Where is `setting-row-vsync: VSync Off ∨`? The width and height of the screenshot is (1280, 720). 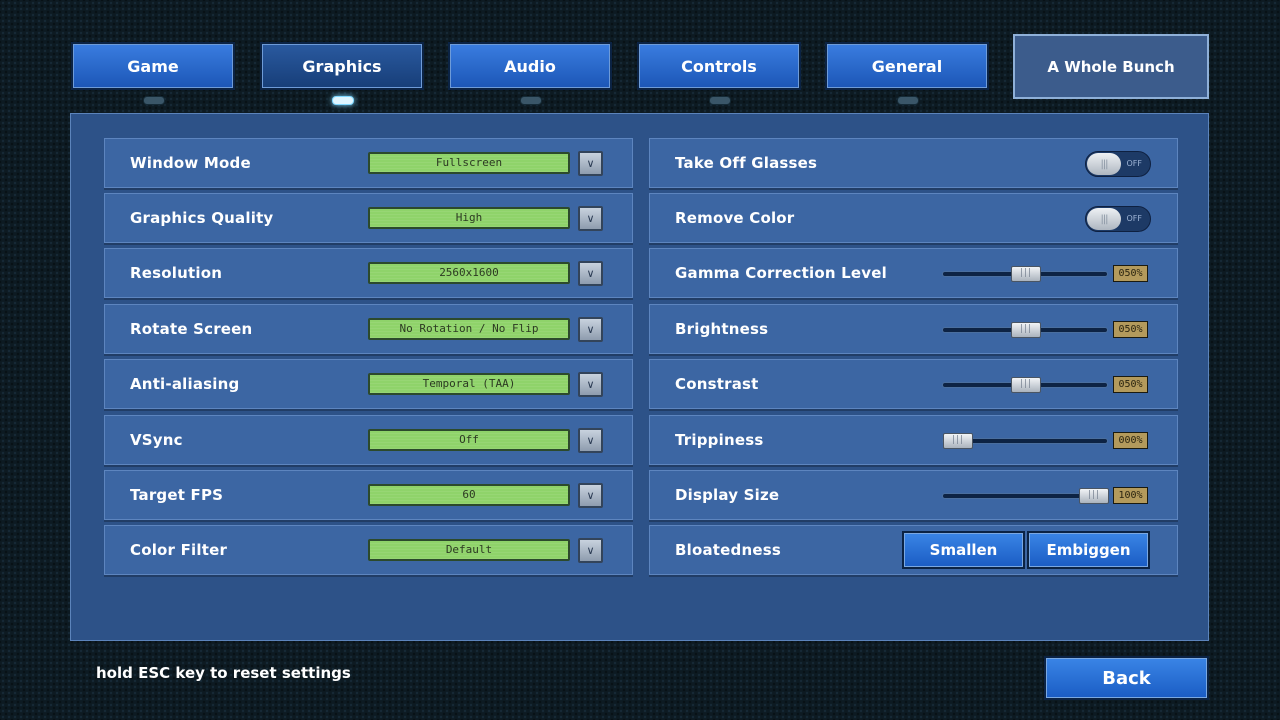 setting-row-vsync: VSync Off ∨ is located at coordinates (368, 440).